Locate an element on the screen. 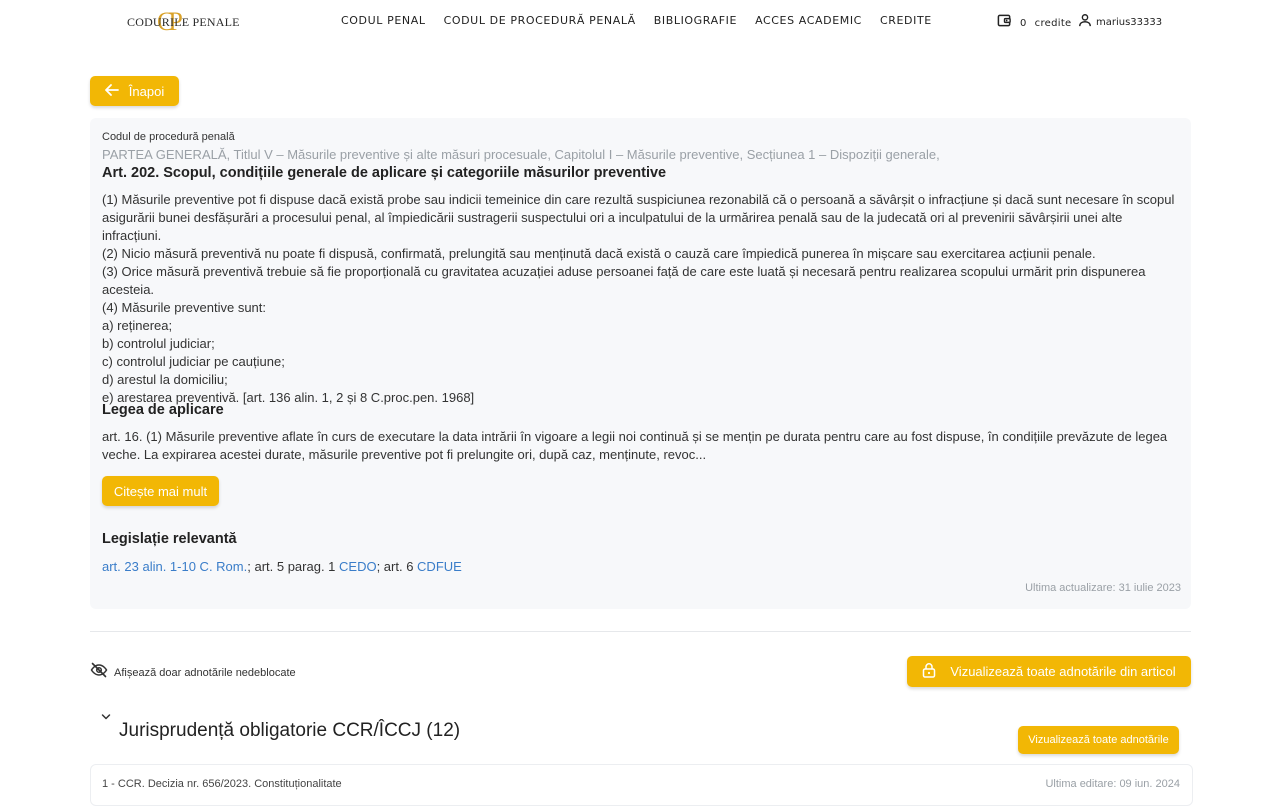 The height and width of the screenshot is (806, 1280). annotation-edit-date: Ultima editare: 09 iun. 2024 is located at coordinates (1112, 784).